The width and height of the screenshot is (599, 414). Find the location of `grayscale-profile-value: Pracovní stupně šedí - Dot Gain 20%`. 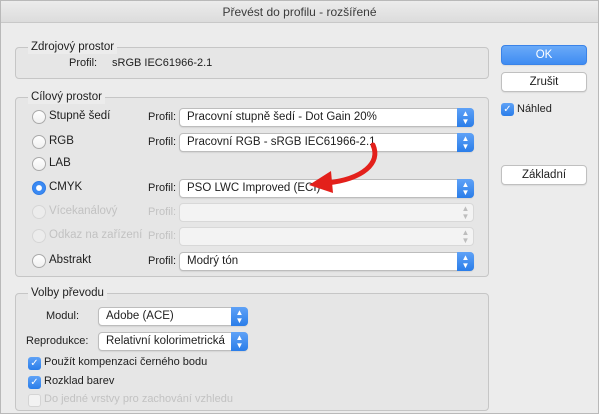

grayscale-profile-value: Pracovní stupně šedí - Dot Gain 20% is located at coordinates (282, 117).